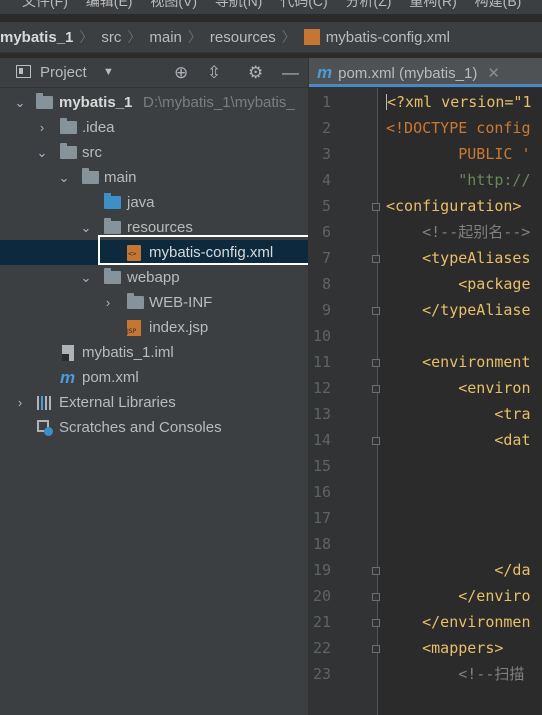 The width and height of the screenshot is (542, 715). Describe the element at coordinates (388, 37) in the screenshot. I see `breadcrumb-file: mybatis-config.xml` at that location.